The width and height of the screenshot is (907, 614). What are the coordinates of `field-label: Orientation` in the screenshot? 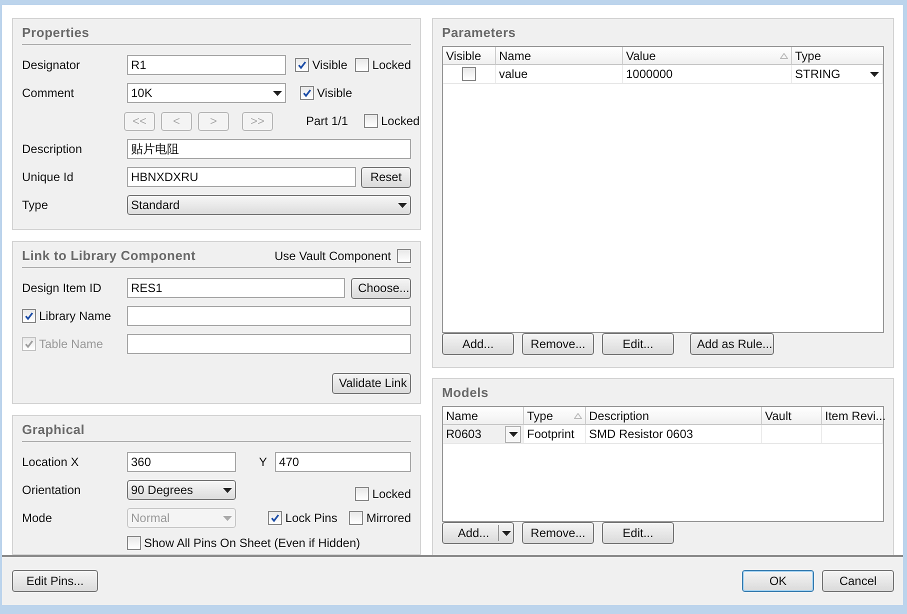 It's located at (52, 490).